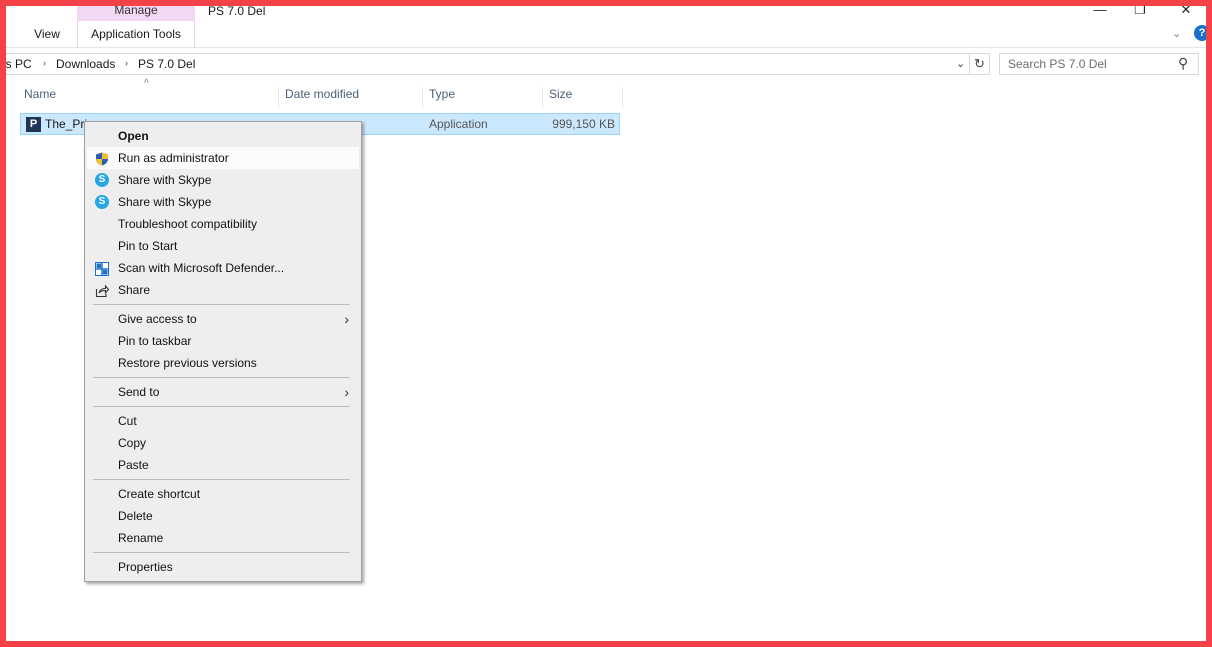 This screenshot has width=1212, height=647. Describe the element at coordinates (1176, 33) in the screenshot. I see `expand-ribbon-icon: ⌄` at that location.